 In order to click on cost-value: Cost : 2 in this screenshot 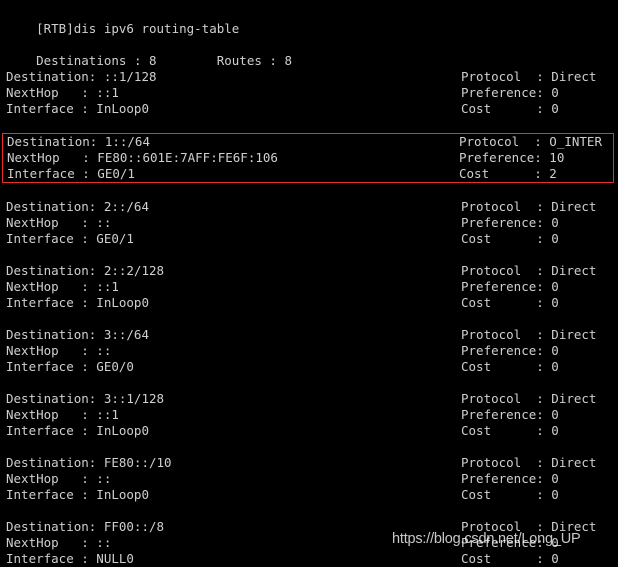, I will do `click(508, 173)`.